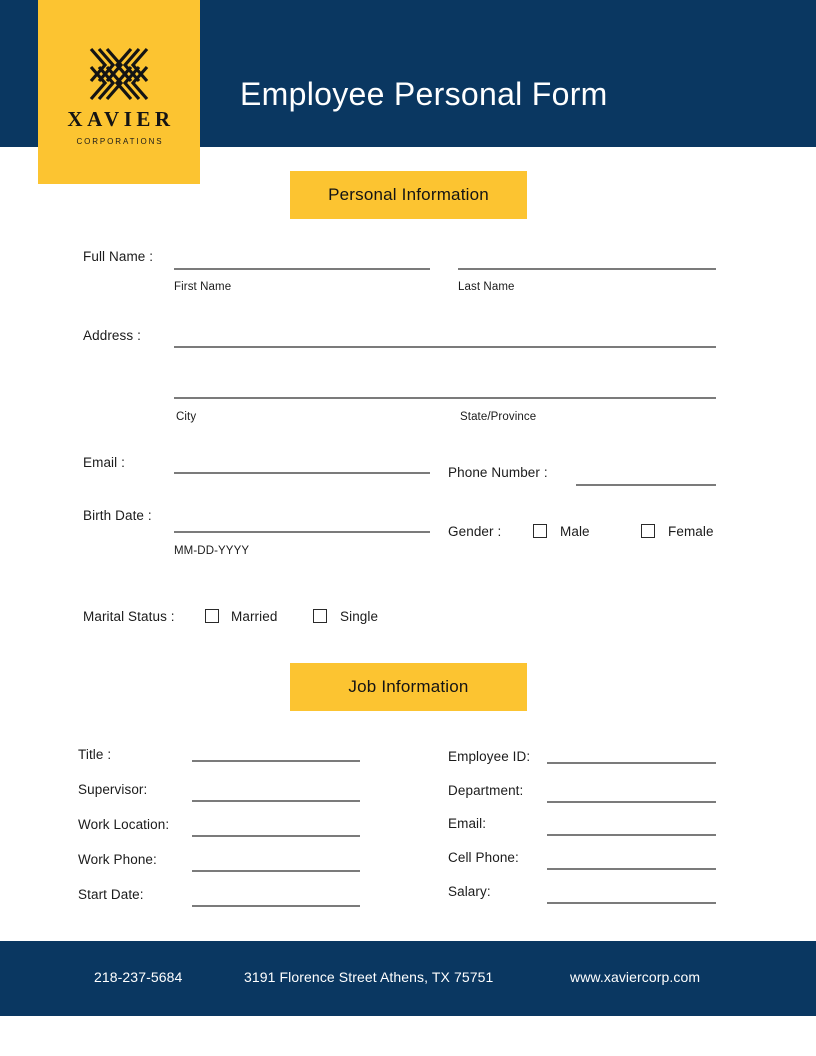 The height and width of the screenshot is (1056, 816). I want to click on gender-male-checkbox, so click(540, 531).